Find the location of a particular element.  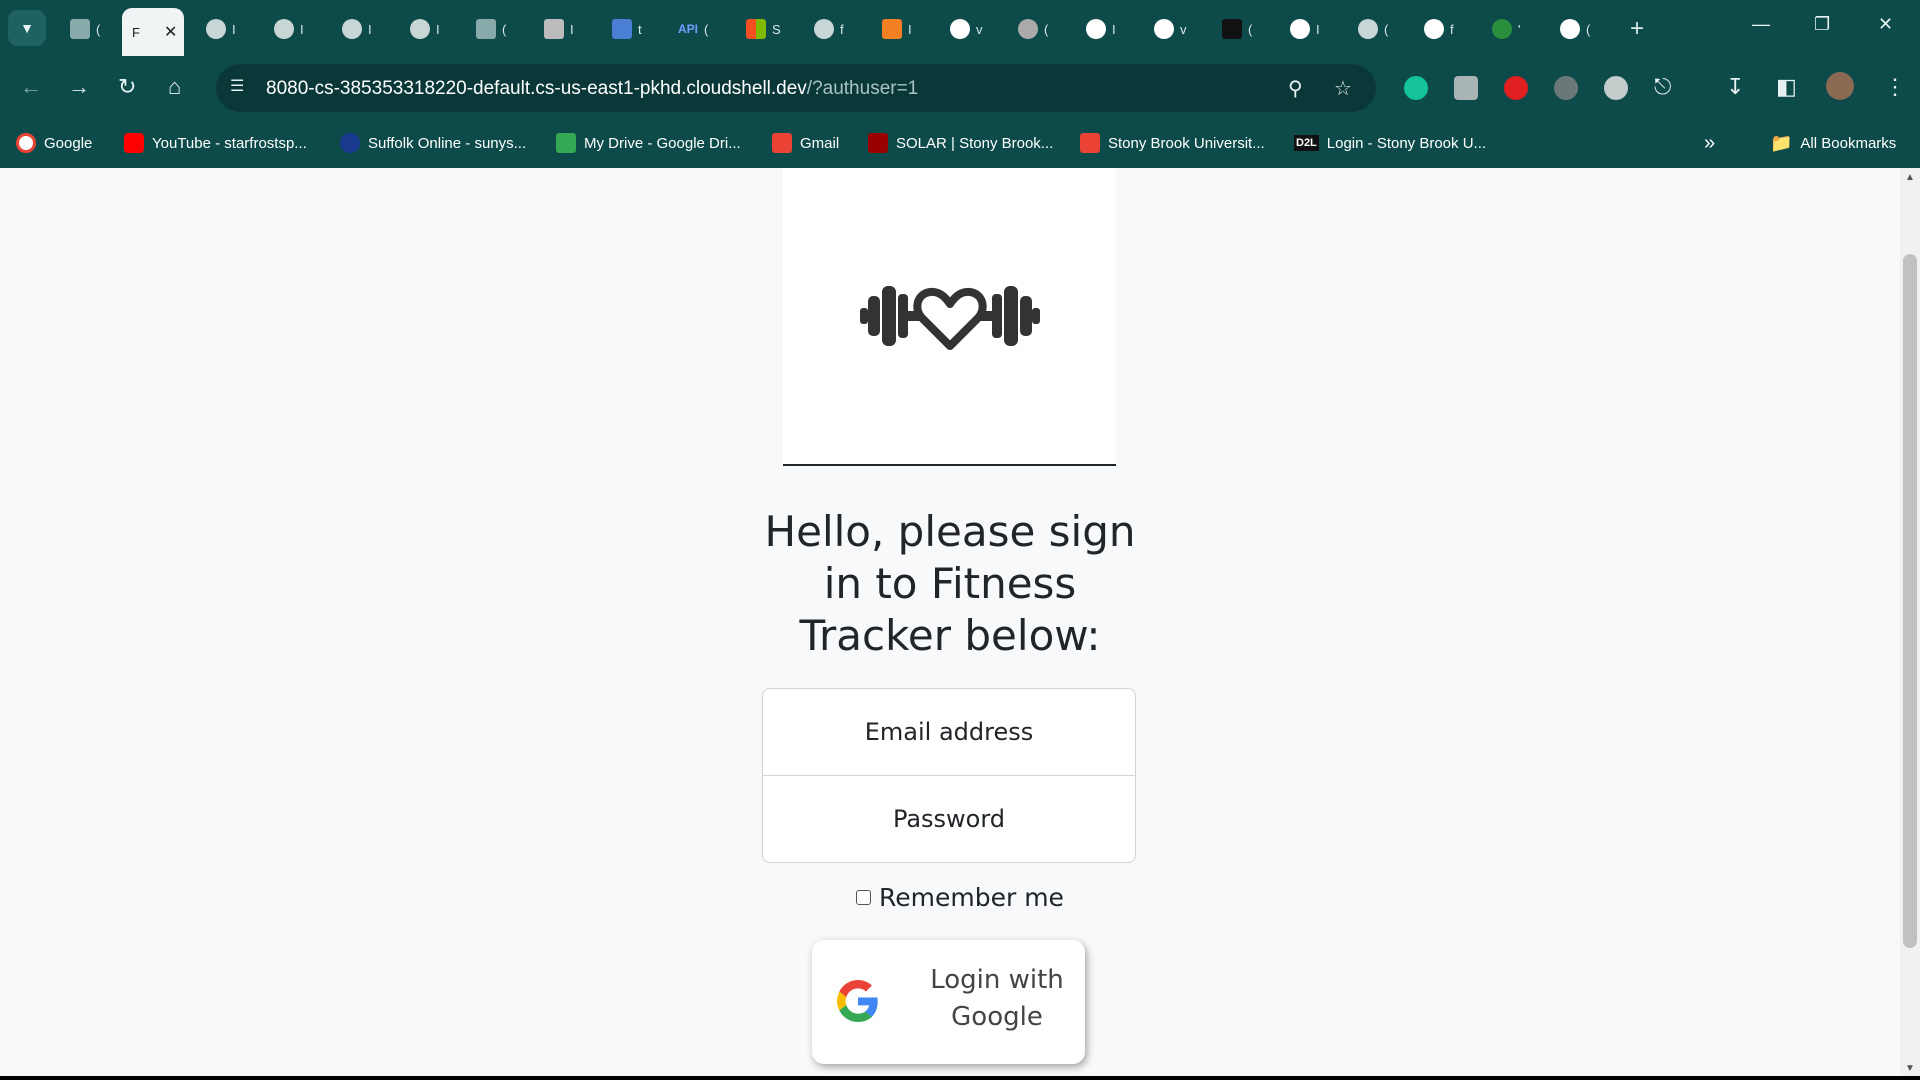

reload-icon: ↻ is located at coordinates (127, 87).